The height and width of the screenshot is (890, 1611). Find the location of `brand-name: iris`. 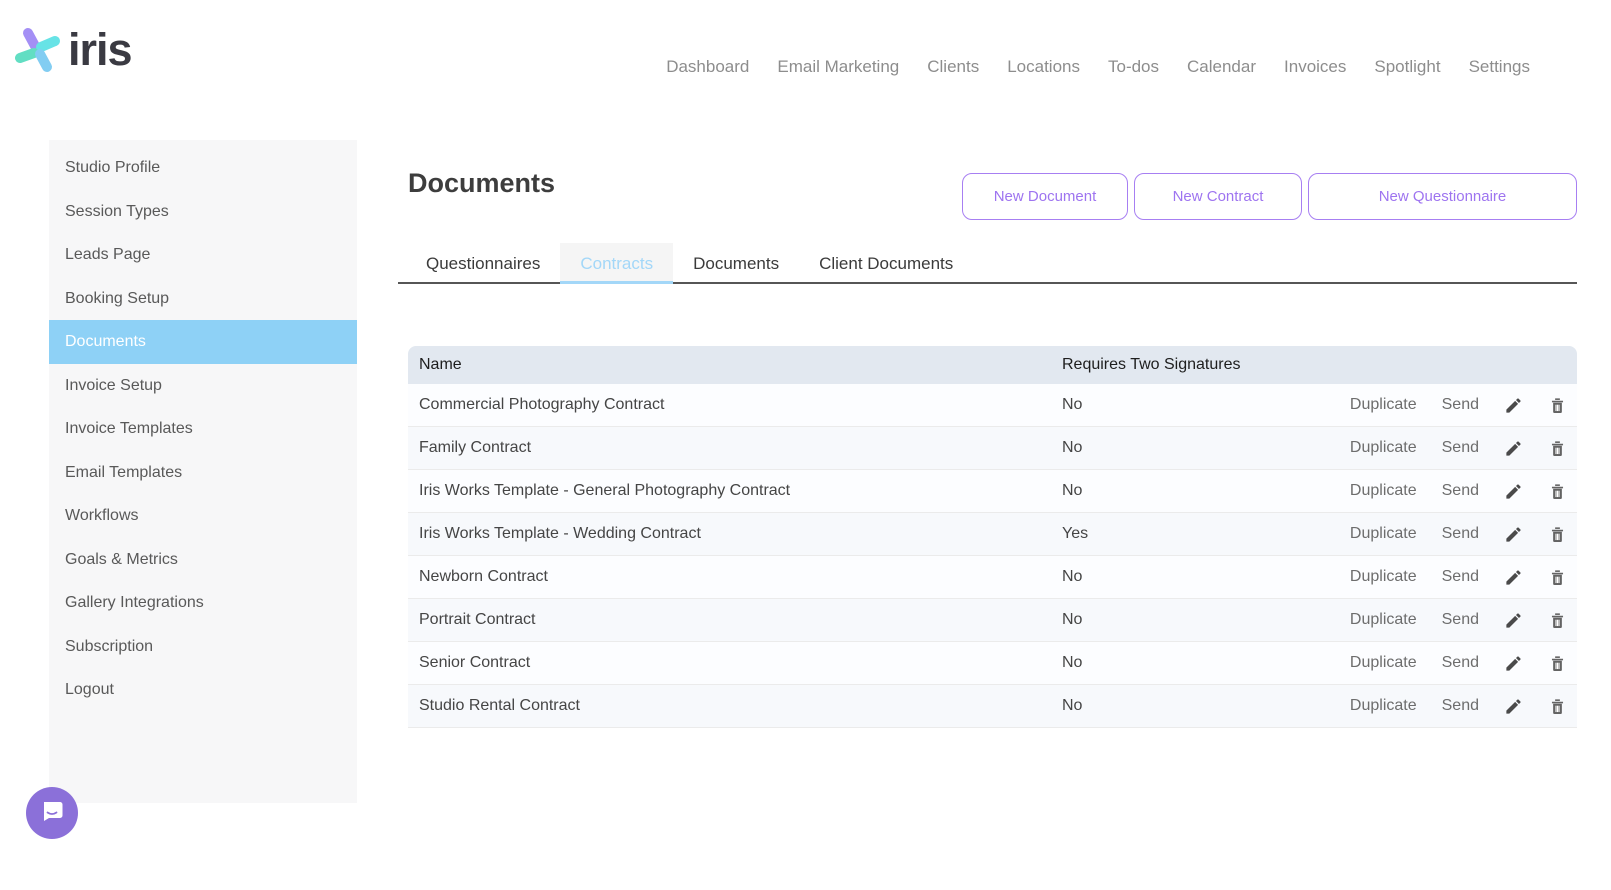

brand-name: iris is located at coordinates (100, 49).